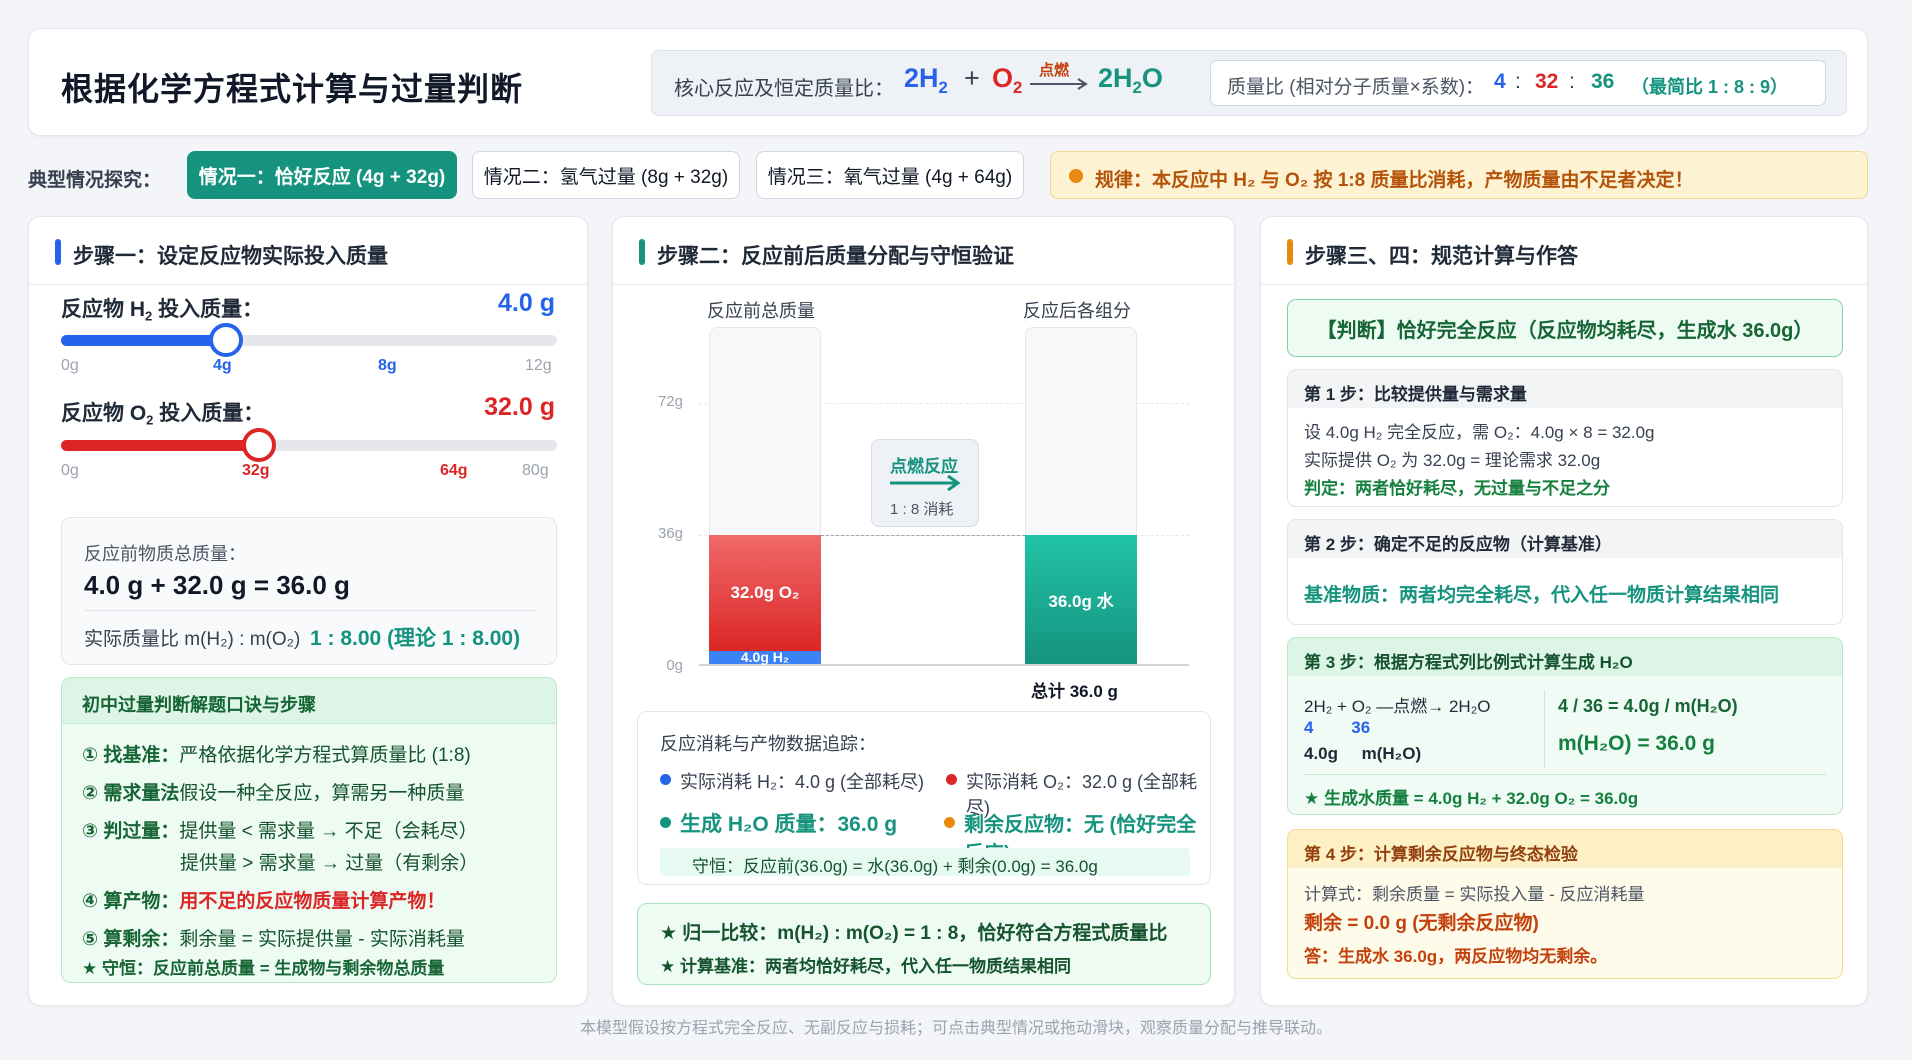  I want to click on tip-text: 反应前总质量 = 生成物与剩余物总质量, so click(298, 968).